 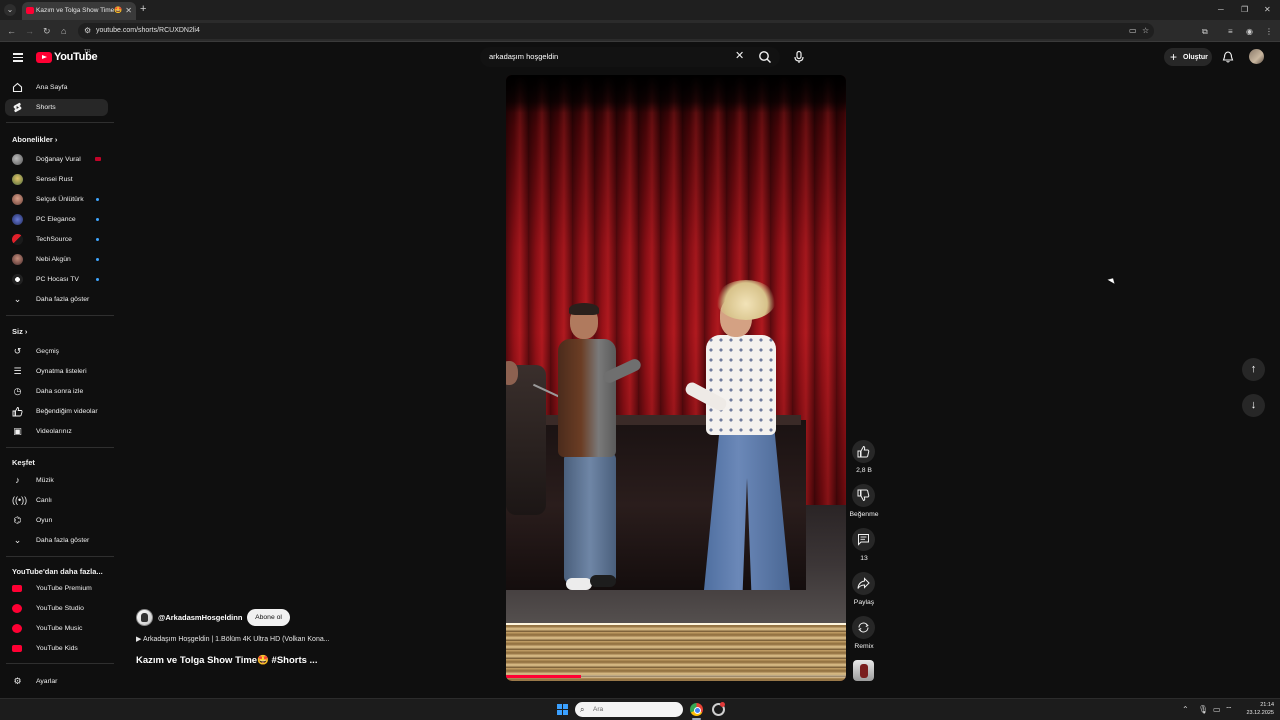 I want to click on tab-search-button: ⌄, so click(x=10, y=10).